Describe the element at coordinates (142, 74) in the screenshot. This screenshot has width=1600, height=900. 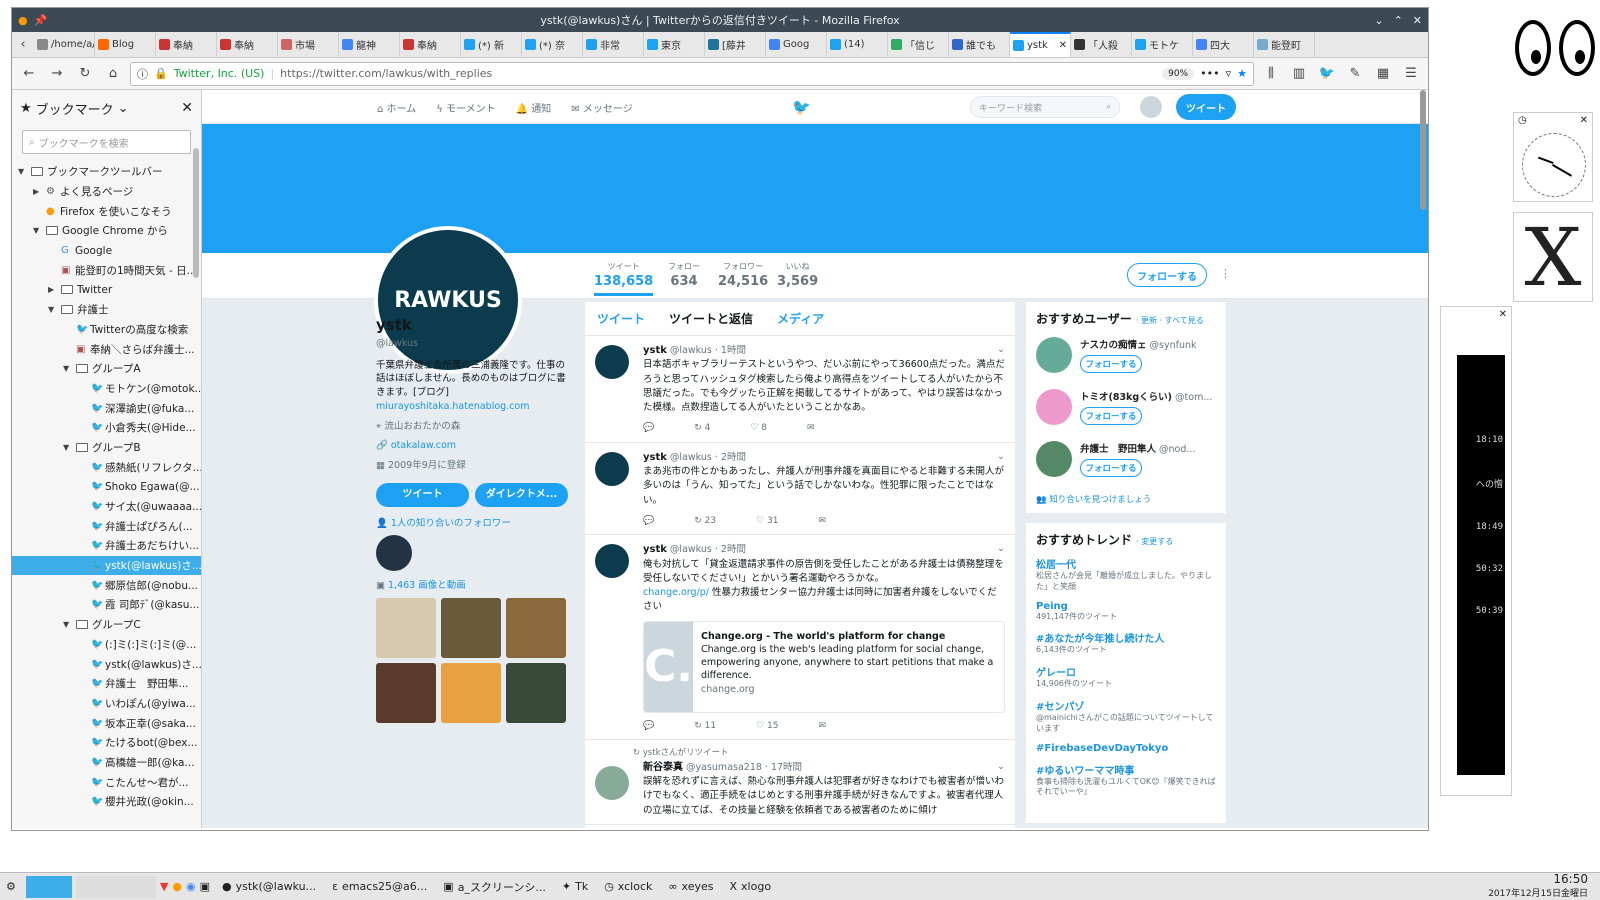
I see `info-icon: ⓘ` at that location.